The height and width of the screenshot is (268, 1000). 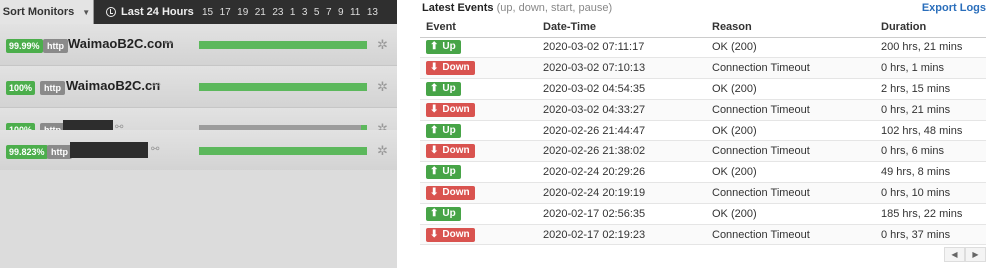 I want to click on time-range-label: Last 24 Hours, so click(x=157, y=12).